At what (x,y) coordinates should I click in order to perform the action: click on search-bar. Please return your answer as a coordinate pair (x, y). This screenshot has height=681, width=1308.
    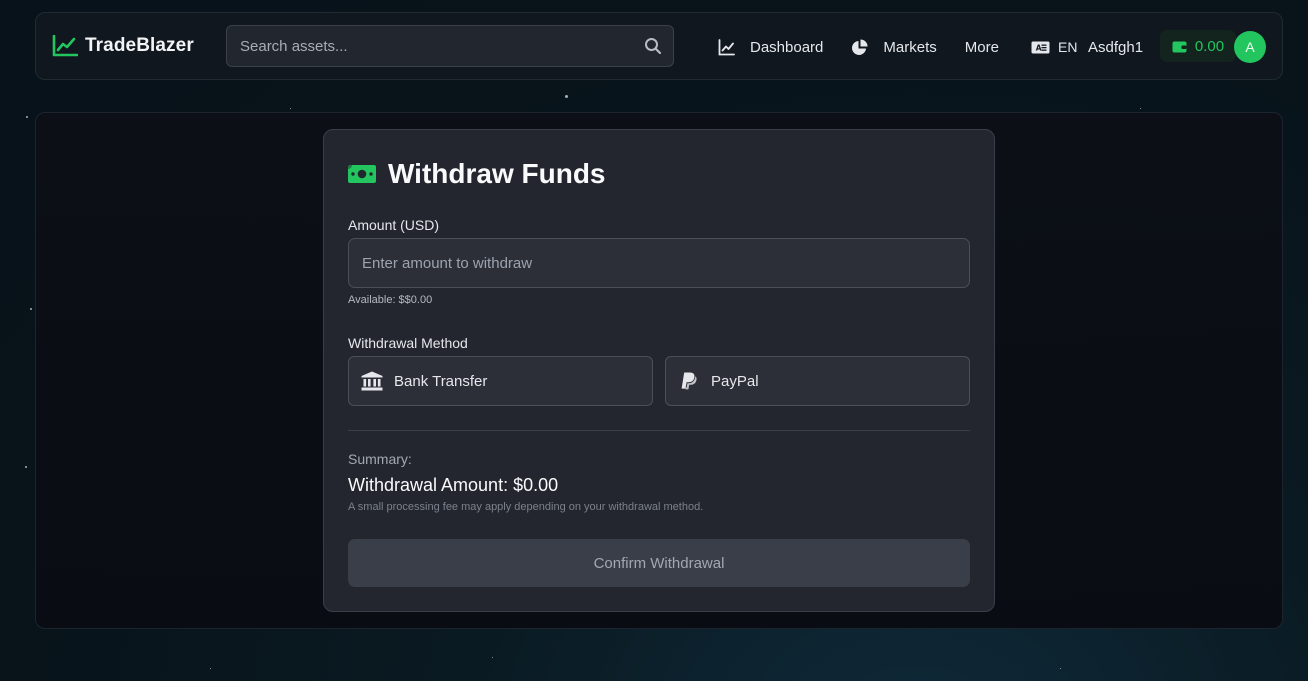
    Looking at the image, I should click on (450, 46).